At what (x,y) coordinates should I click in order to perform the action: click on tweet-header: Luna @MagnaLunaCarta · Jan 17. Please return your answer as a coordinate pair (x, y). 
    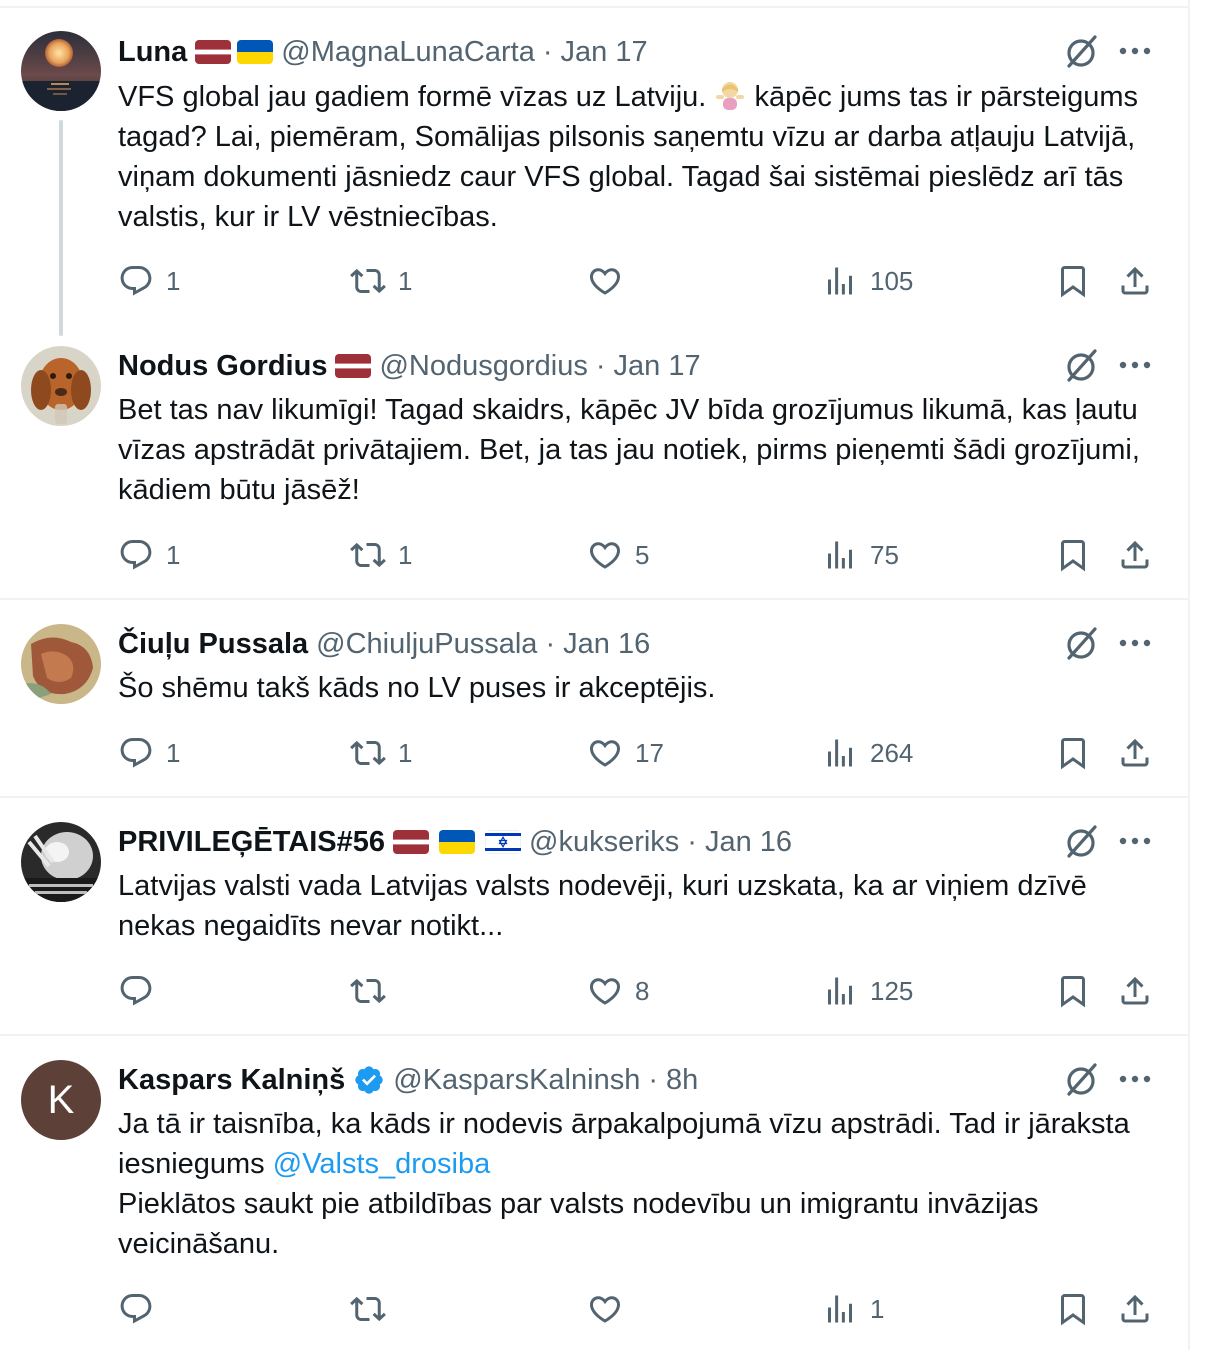
    Looking at the image, I should click on (383, 52).